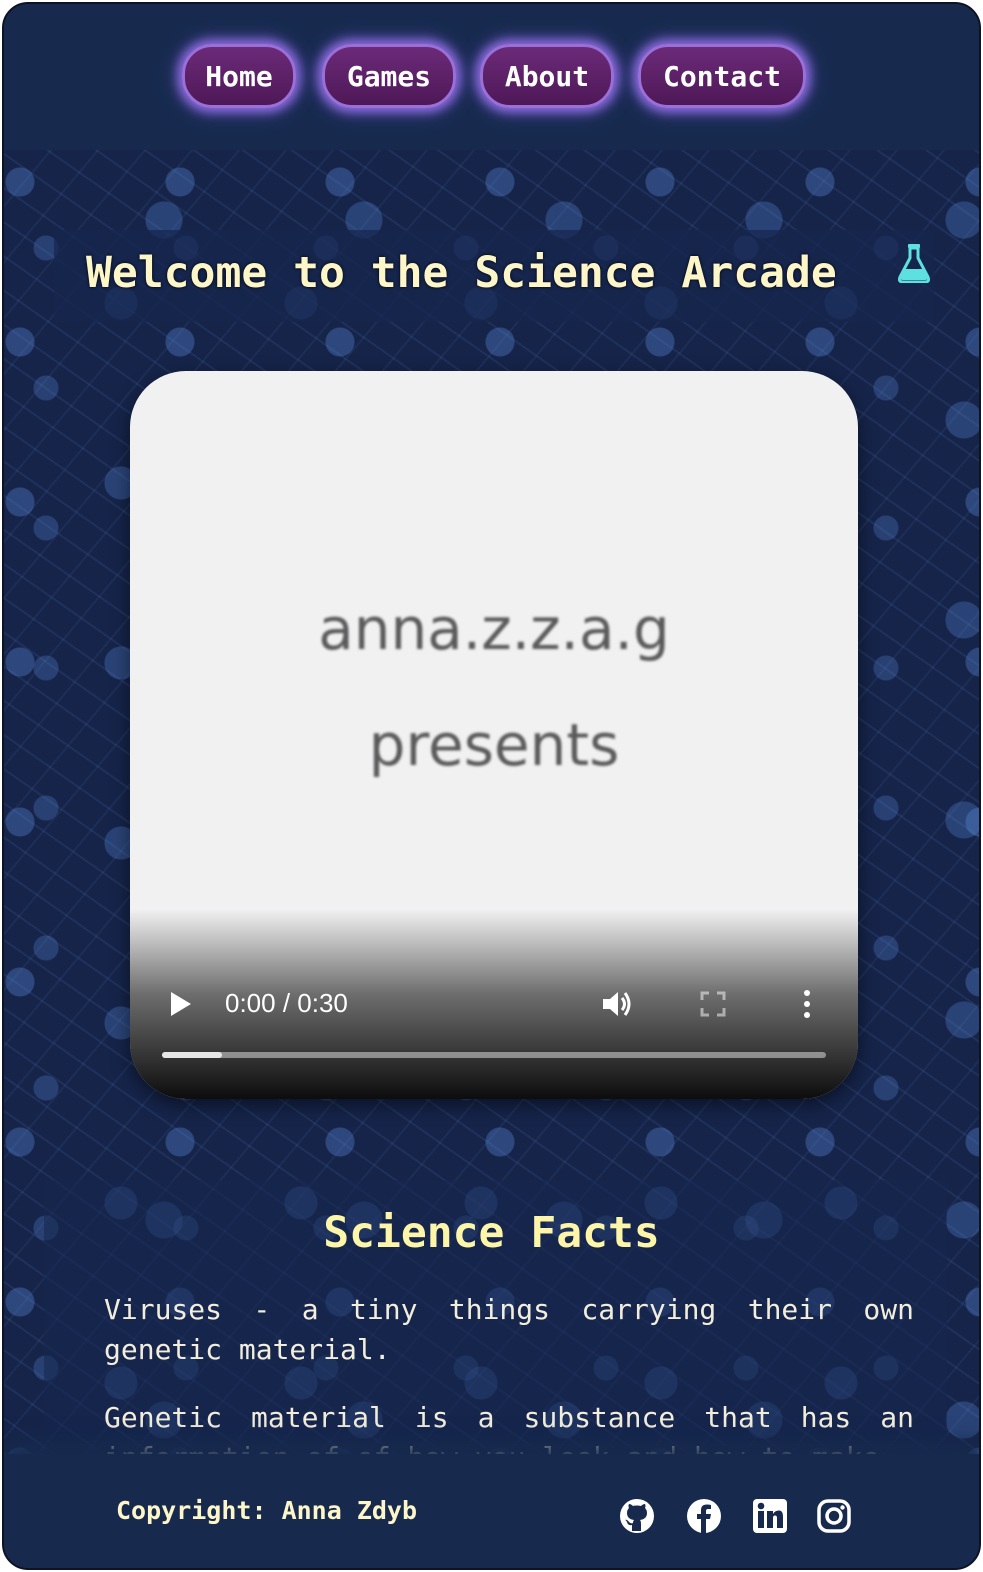 The width and height of the screenshot is (983, 1572). What do you see at coordinates (704, 1516) in the screenshot?
I see `facebook-icon` at bounding box center [704, 1516].